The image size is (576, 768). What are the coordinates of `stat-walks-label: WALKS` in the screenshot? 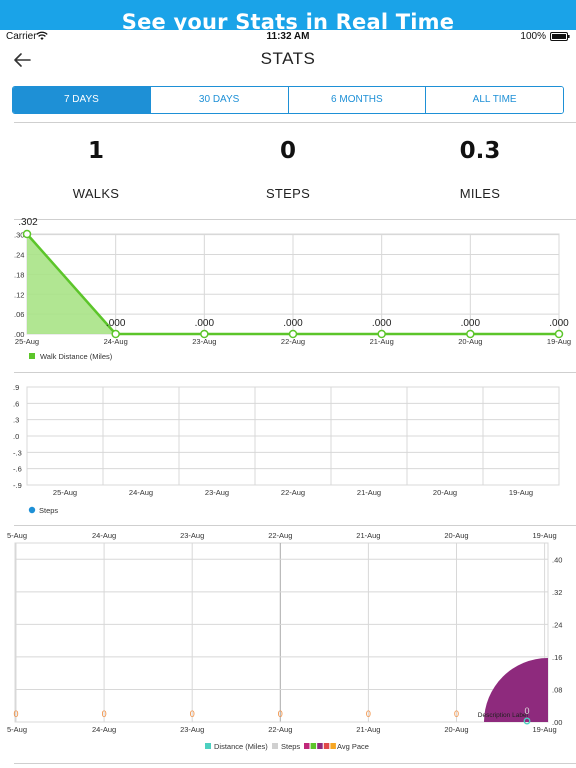 It's located at (96, 193).